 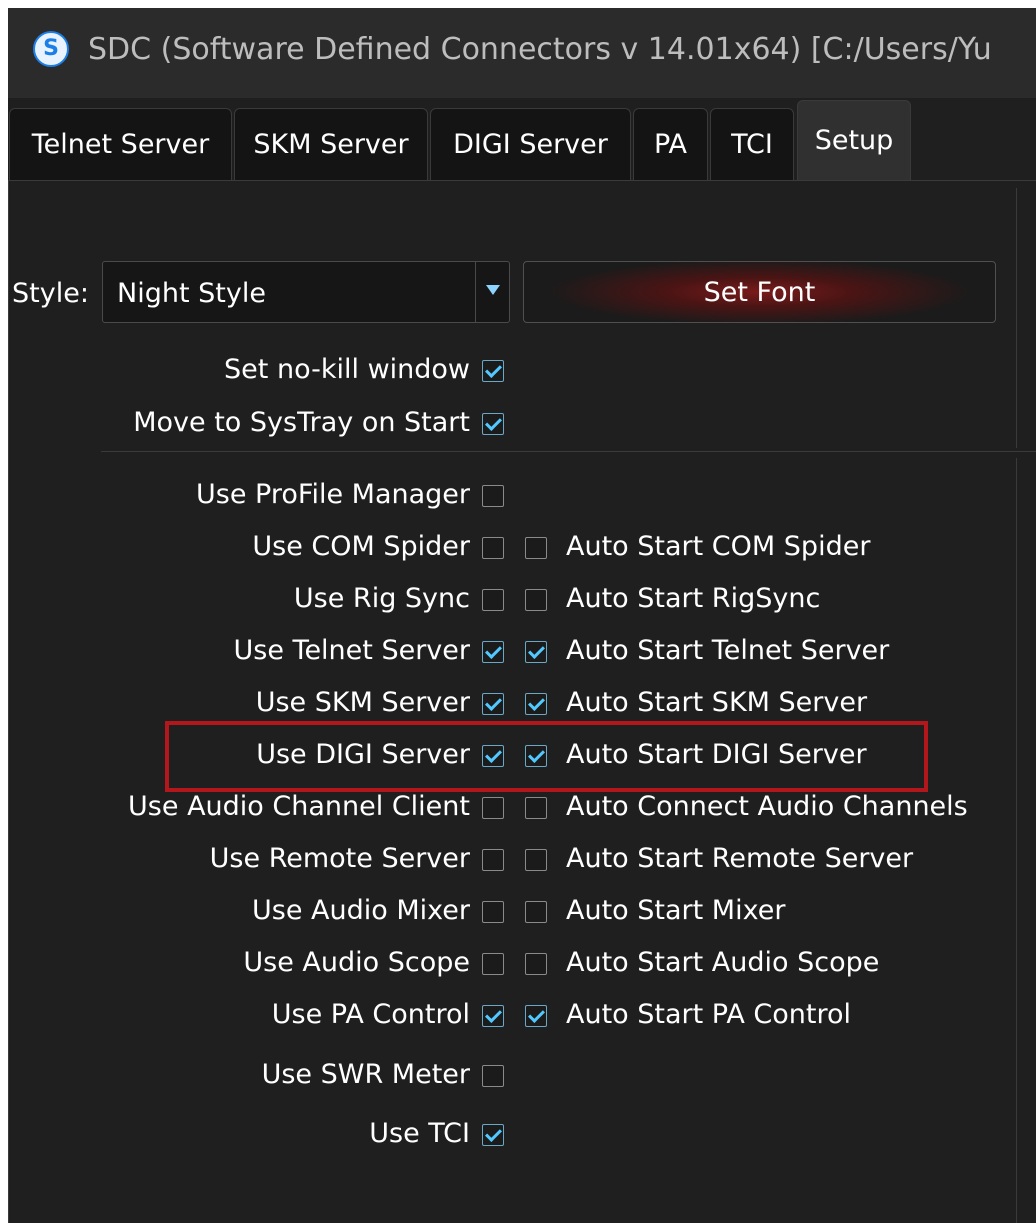 What do you see at coordinates (419, 1133) in the screenshot?
I see `option-label-tci: Use TCI` at bounding box center [419, 1133].